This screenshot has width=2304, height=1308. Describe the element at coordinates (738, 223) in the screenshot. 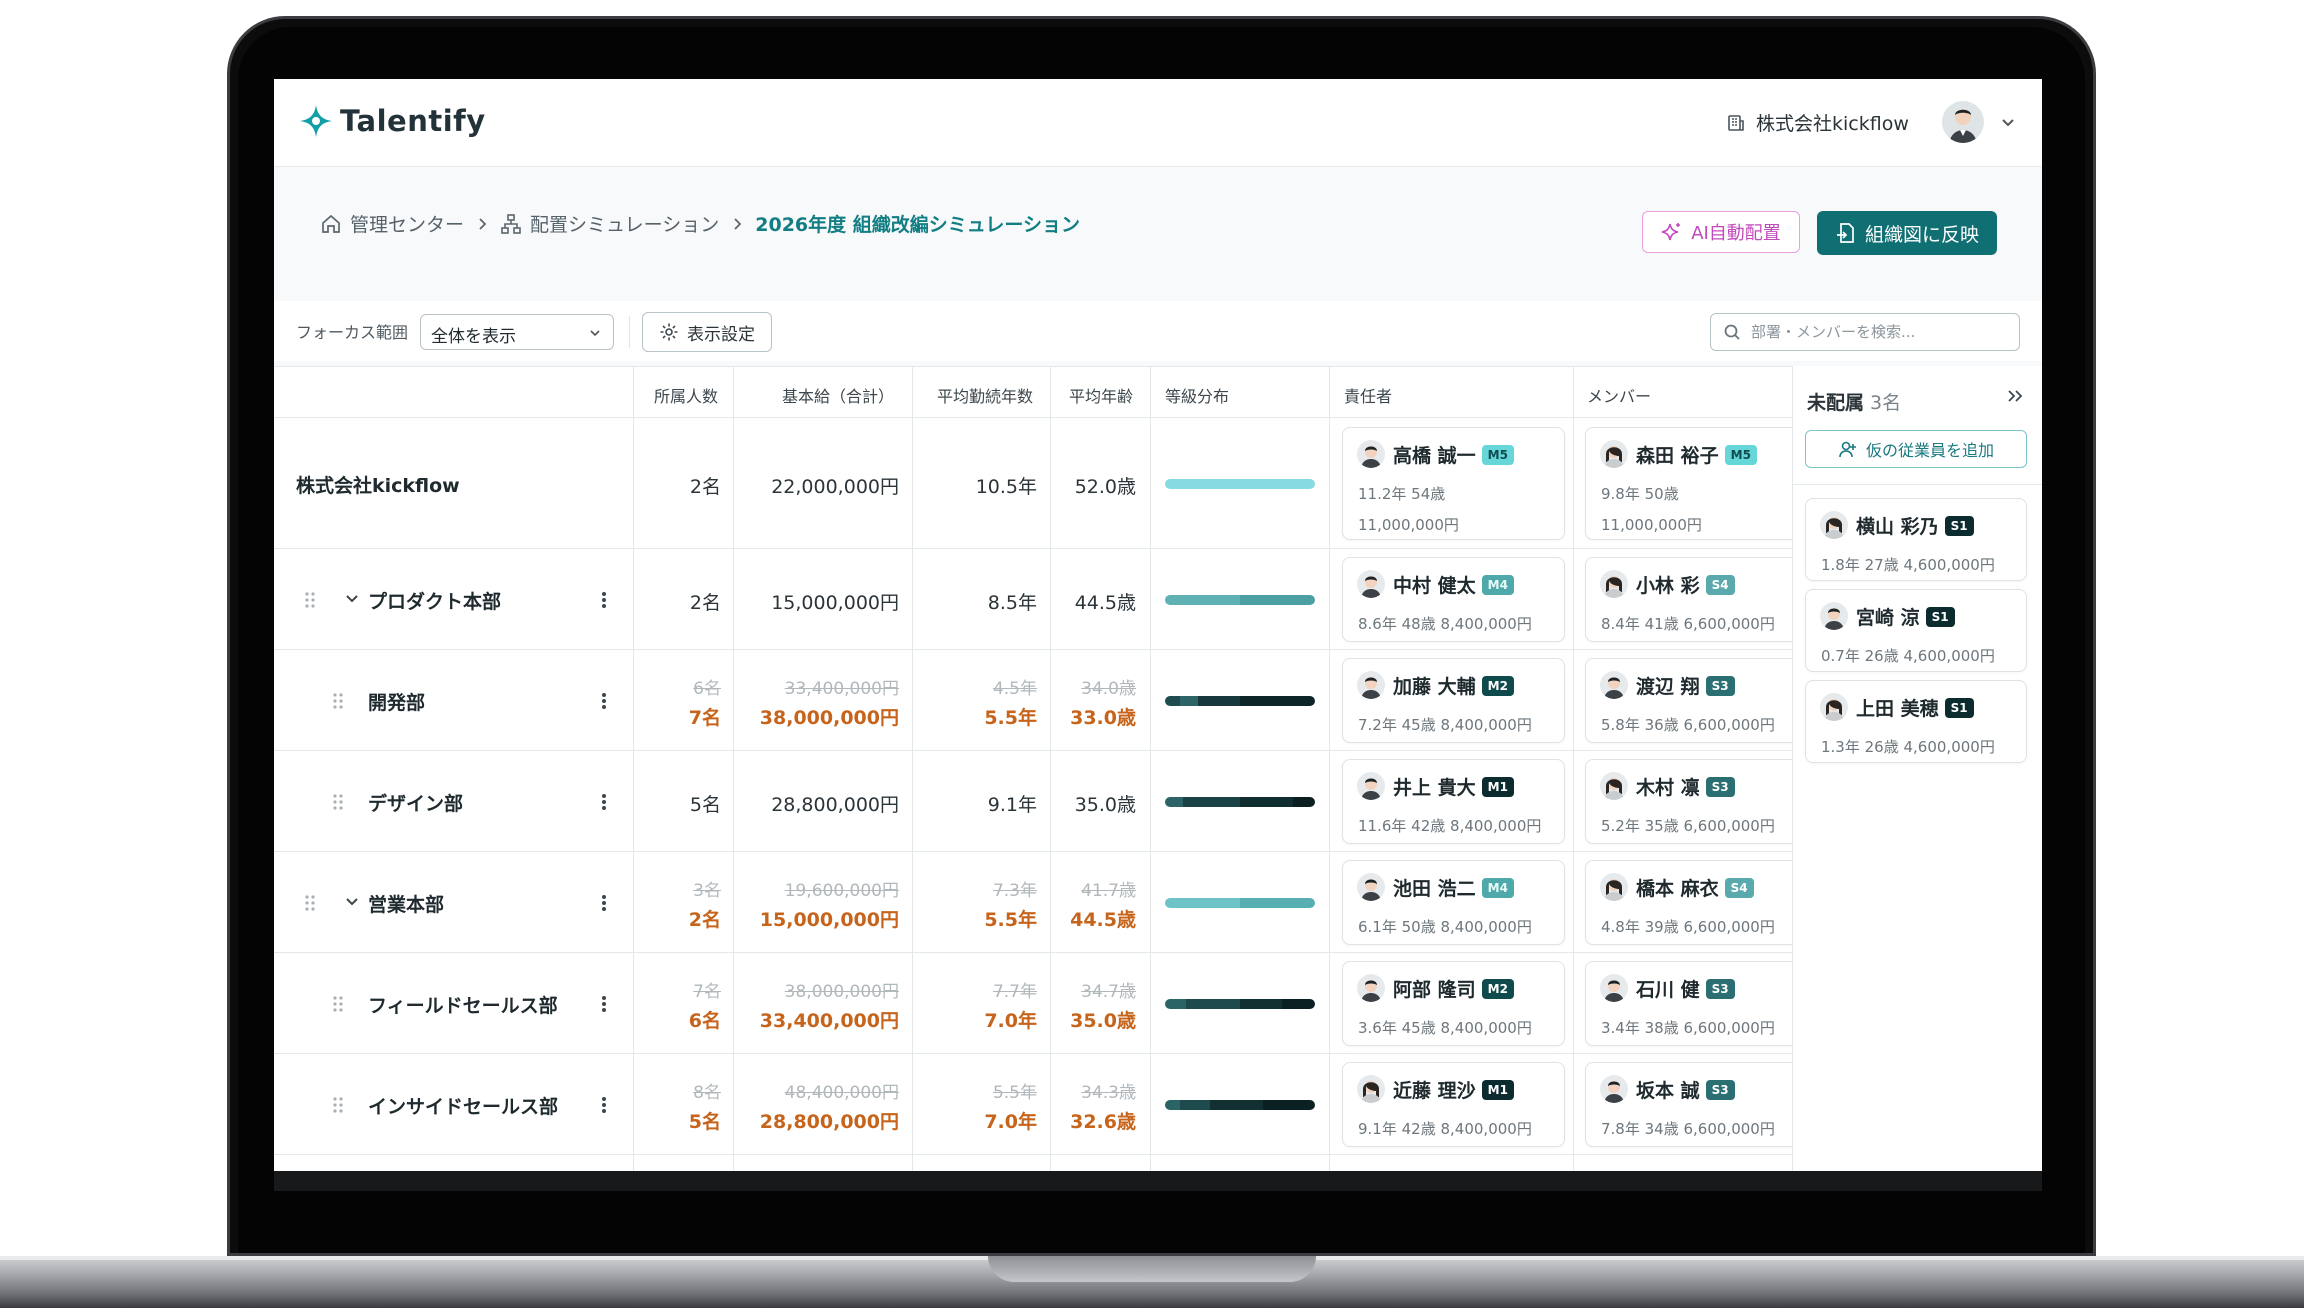

I see `chevron-right-icon` at that location.